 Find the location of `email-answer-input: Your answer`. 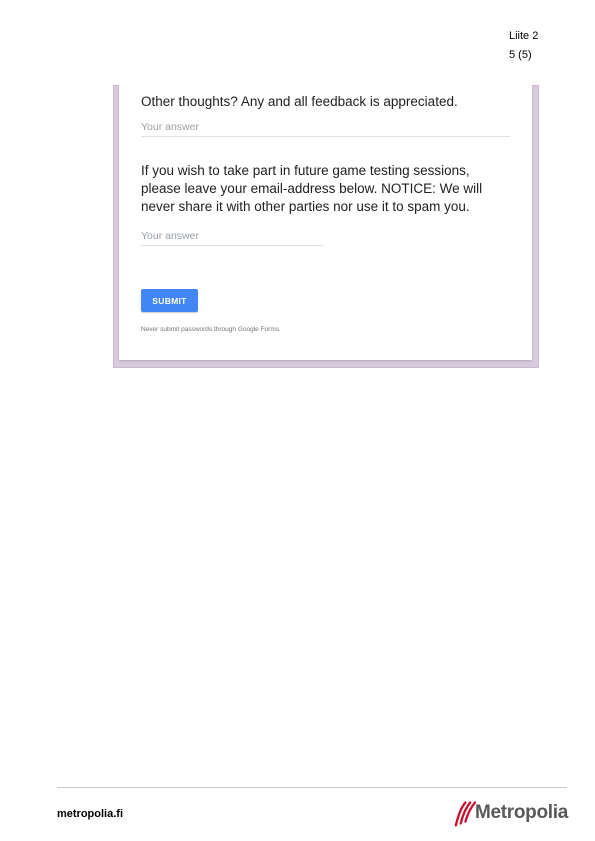

email-answer-input: Your answer is located at coordinates (232, 238).